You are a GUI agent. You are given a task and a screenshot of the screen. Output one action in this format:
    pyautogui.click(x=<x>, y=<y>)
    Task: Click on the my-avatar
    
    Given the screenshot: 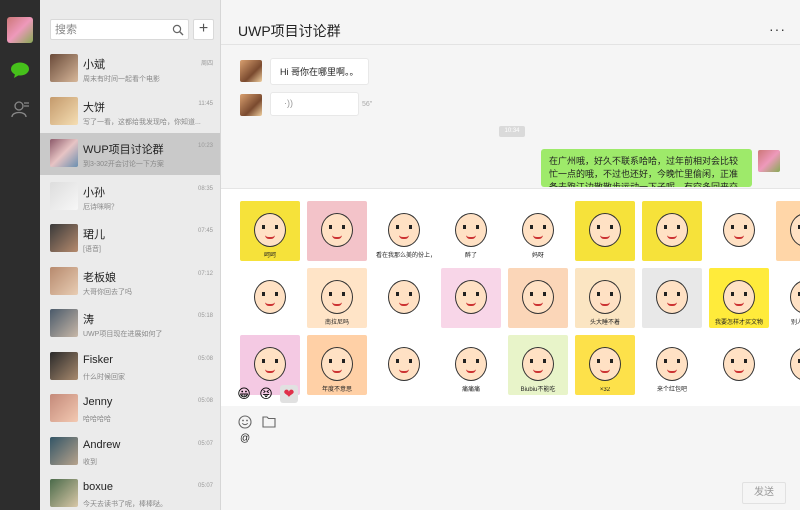 What is the action you would take?
    pyautogui.click(x=20, y=30)
    